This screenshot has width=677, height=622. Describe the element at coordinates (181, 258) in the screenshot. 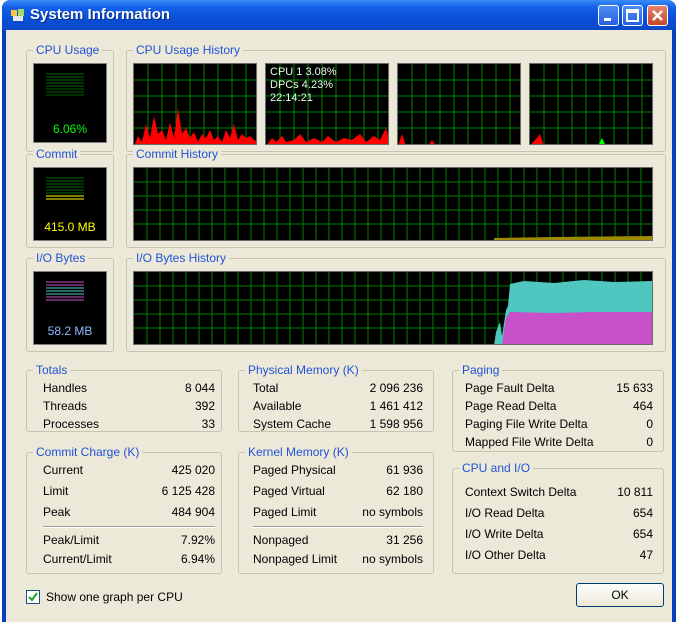

I see `io-history-title: I/O Bytes History` at that location.